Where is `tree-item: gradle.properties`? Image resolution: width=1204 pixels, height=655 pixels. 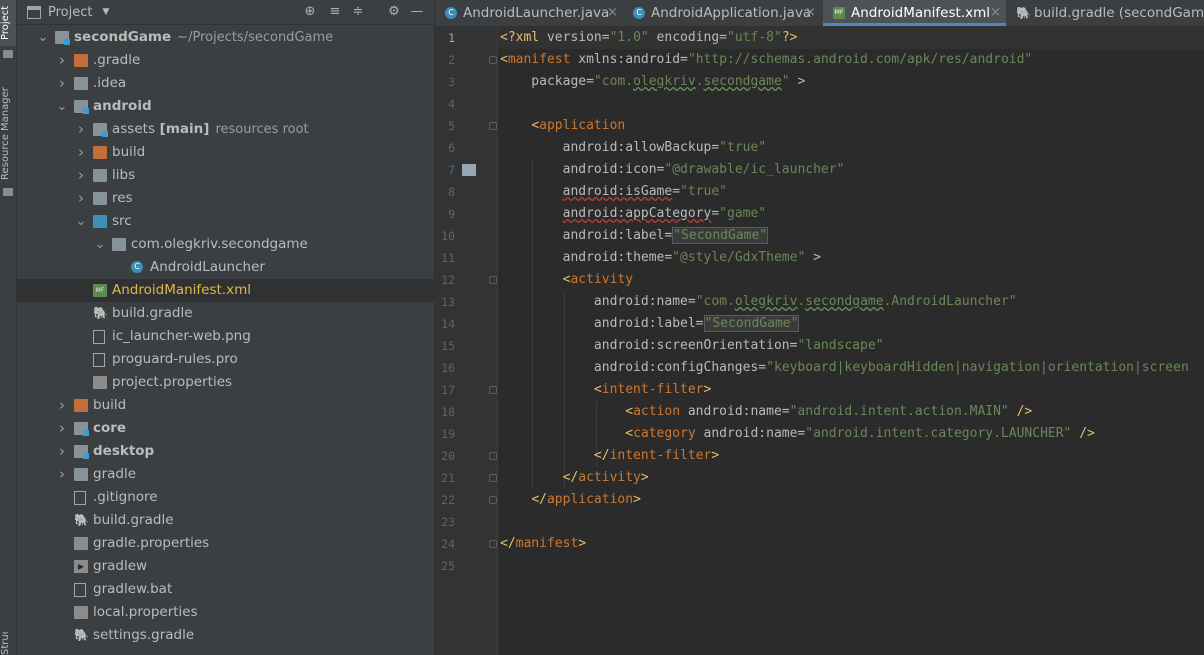
tree-item: gradle.properties is located at coordinates (225, 543).